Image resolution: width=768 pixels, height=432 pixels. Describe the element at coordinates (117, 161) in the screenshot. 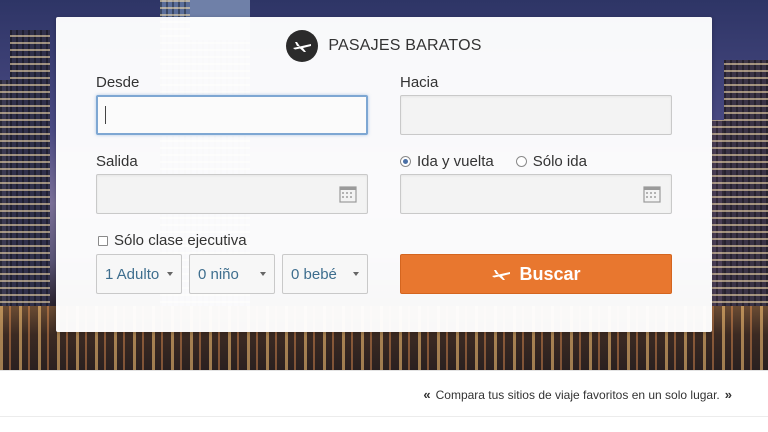

I see `departure-label: Salida` at that location.